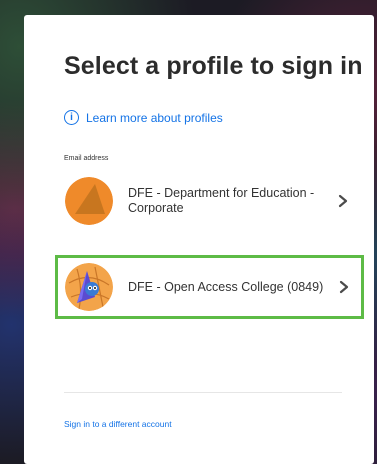 The height and width of the screenshot is (464, 377). What do you see at coordinates (86, 158) in the screenshot?
I see `email-address-label: Email address` at bounding box center [86, 158].